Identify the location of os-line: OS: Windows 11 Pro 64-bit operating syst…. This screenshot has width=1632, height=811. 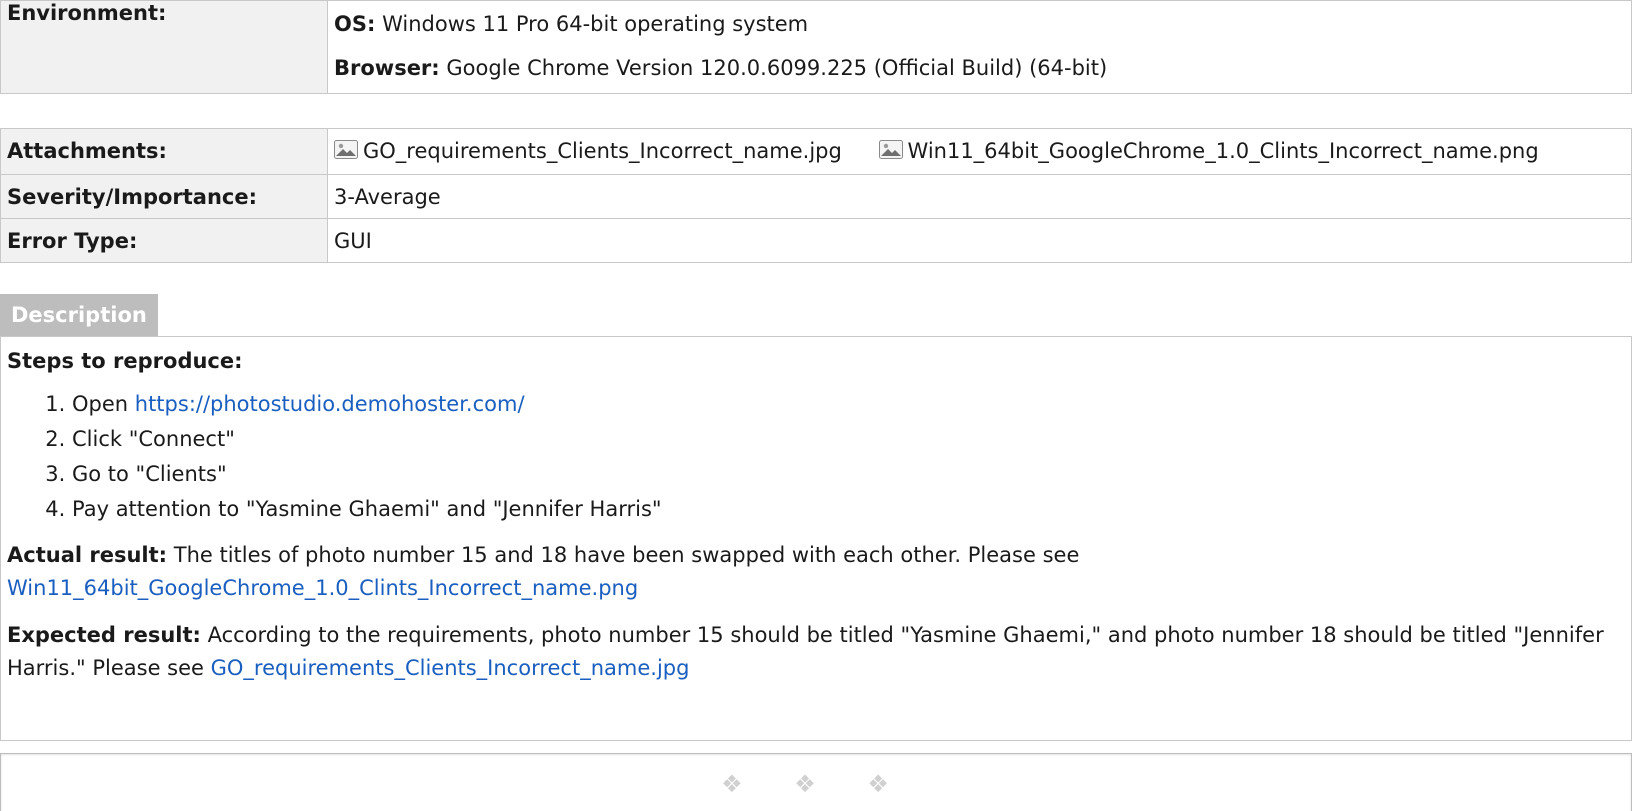
(979, 18).